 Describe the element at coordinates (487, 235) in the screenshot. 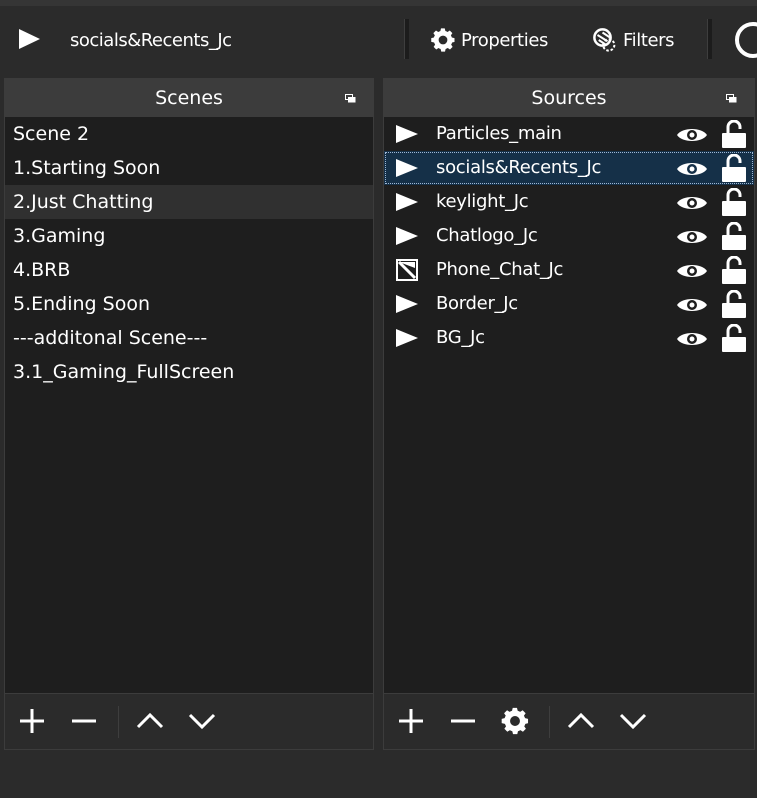

I see `source-name: Chatlogo_Jc` at that location.